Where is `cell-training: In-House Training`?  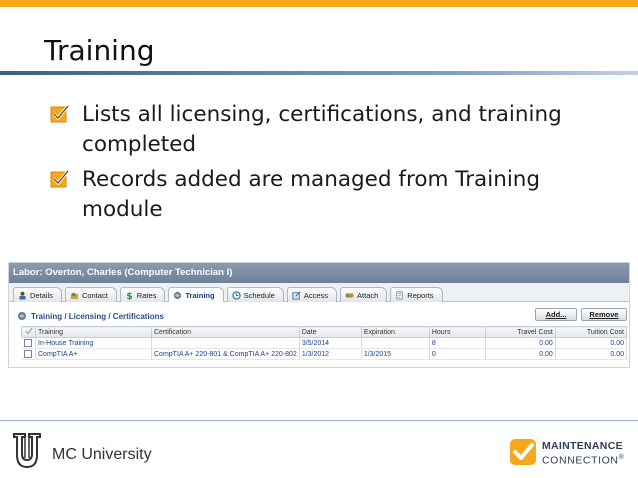 cell-training: In-House Training is located at coordinates (93, 343).